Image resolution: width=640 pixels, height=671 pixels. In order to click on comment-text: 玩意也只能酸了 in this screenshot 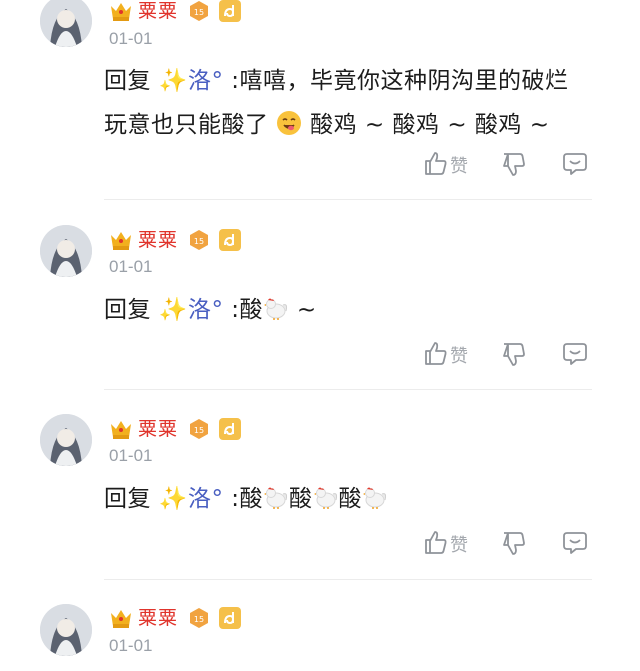, I will do `click(186, 125)`.